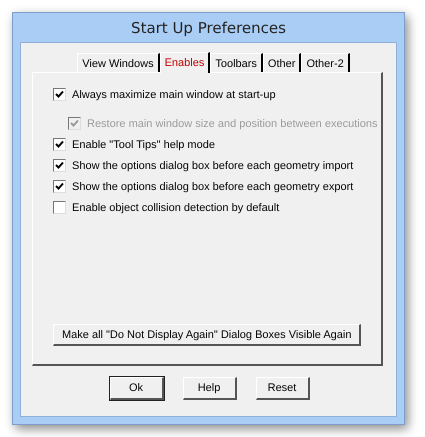 This screenshot has height=437, width=425. What do you see at coordinates (208, 28) in the screenshot?
I see `window-title: Start Up Preferences` at bounding box center [208, 28].